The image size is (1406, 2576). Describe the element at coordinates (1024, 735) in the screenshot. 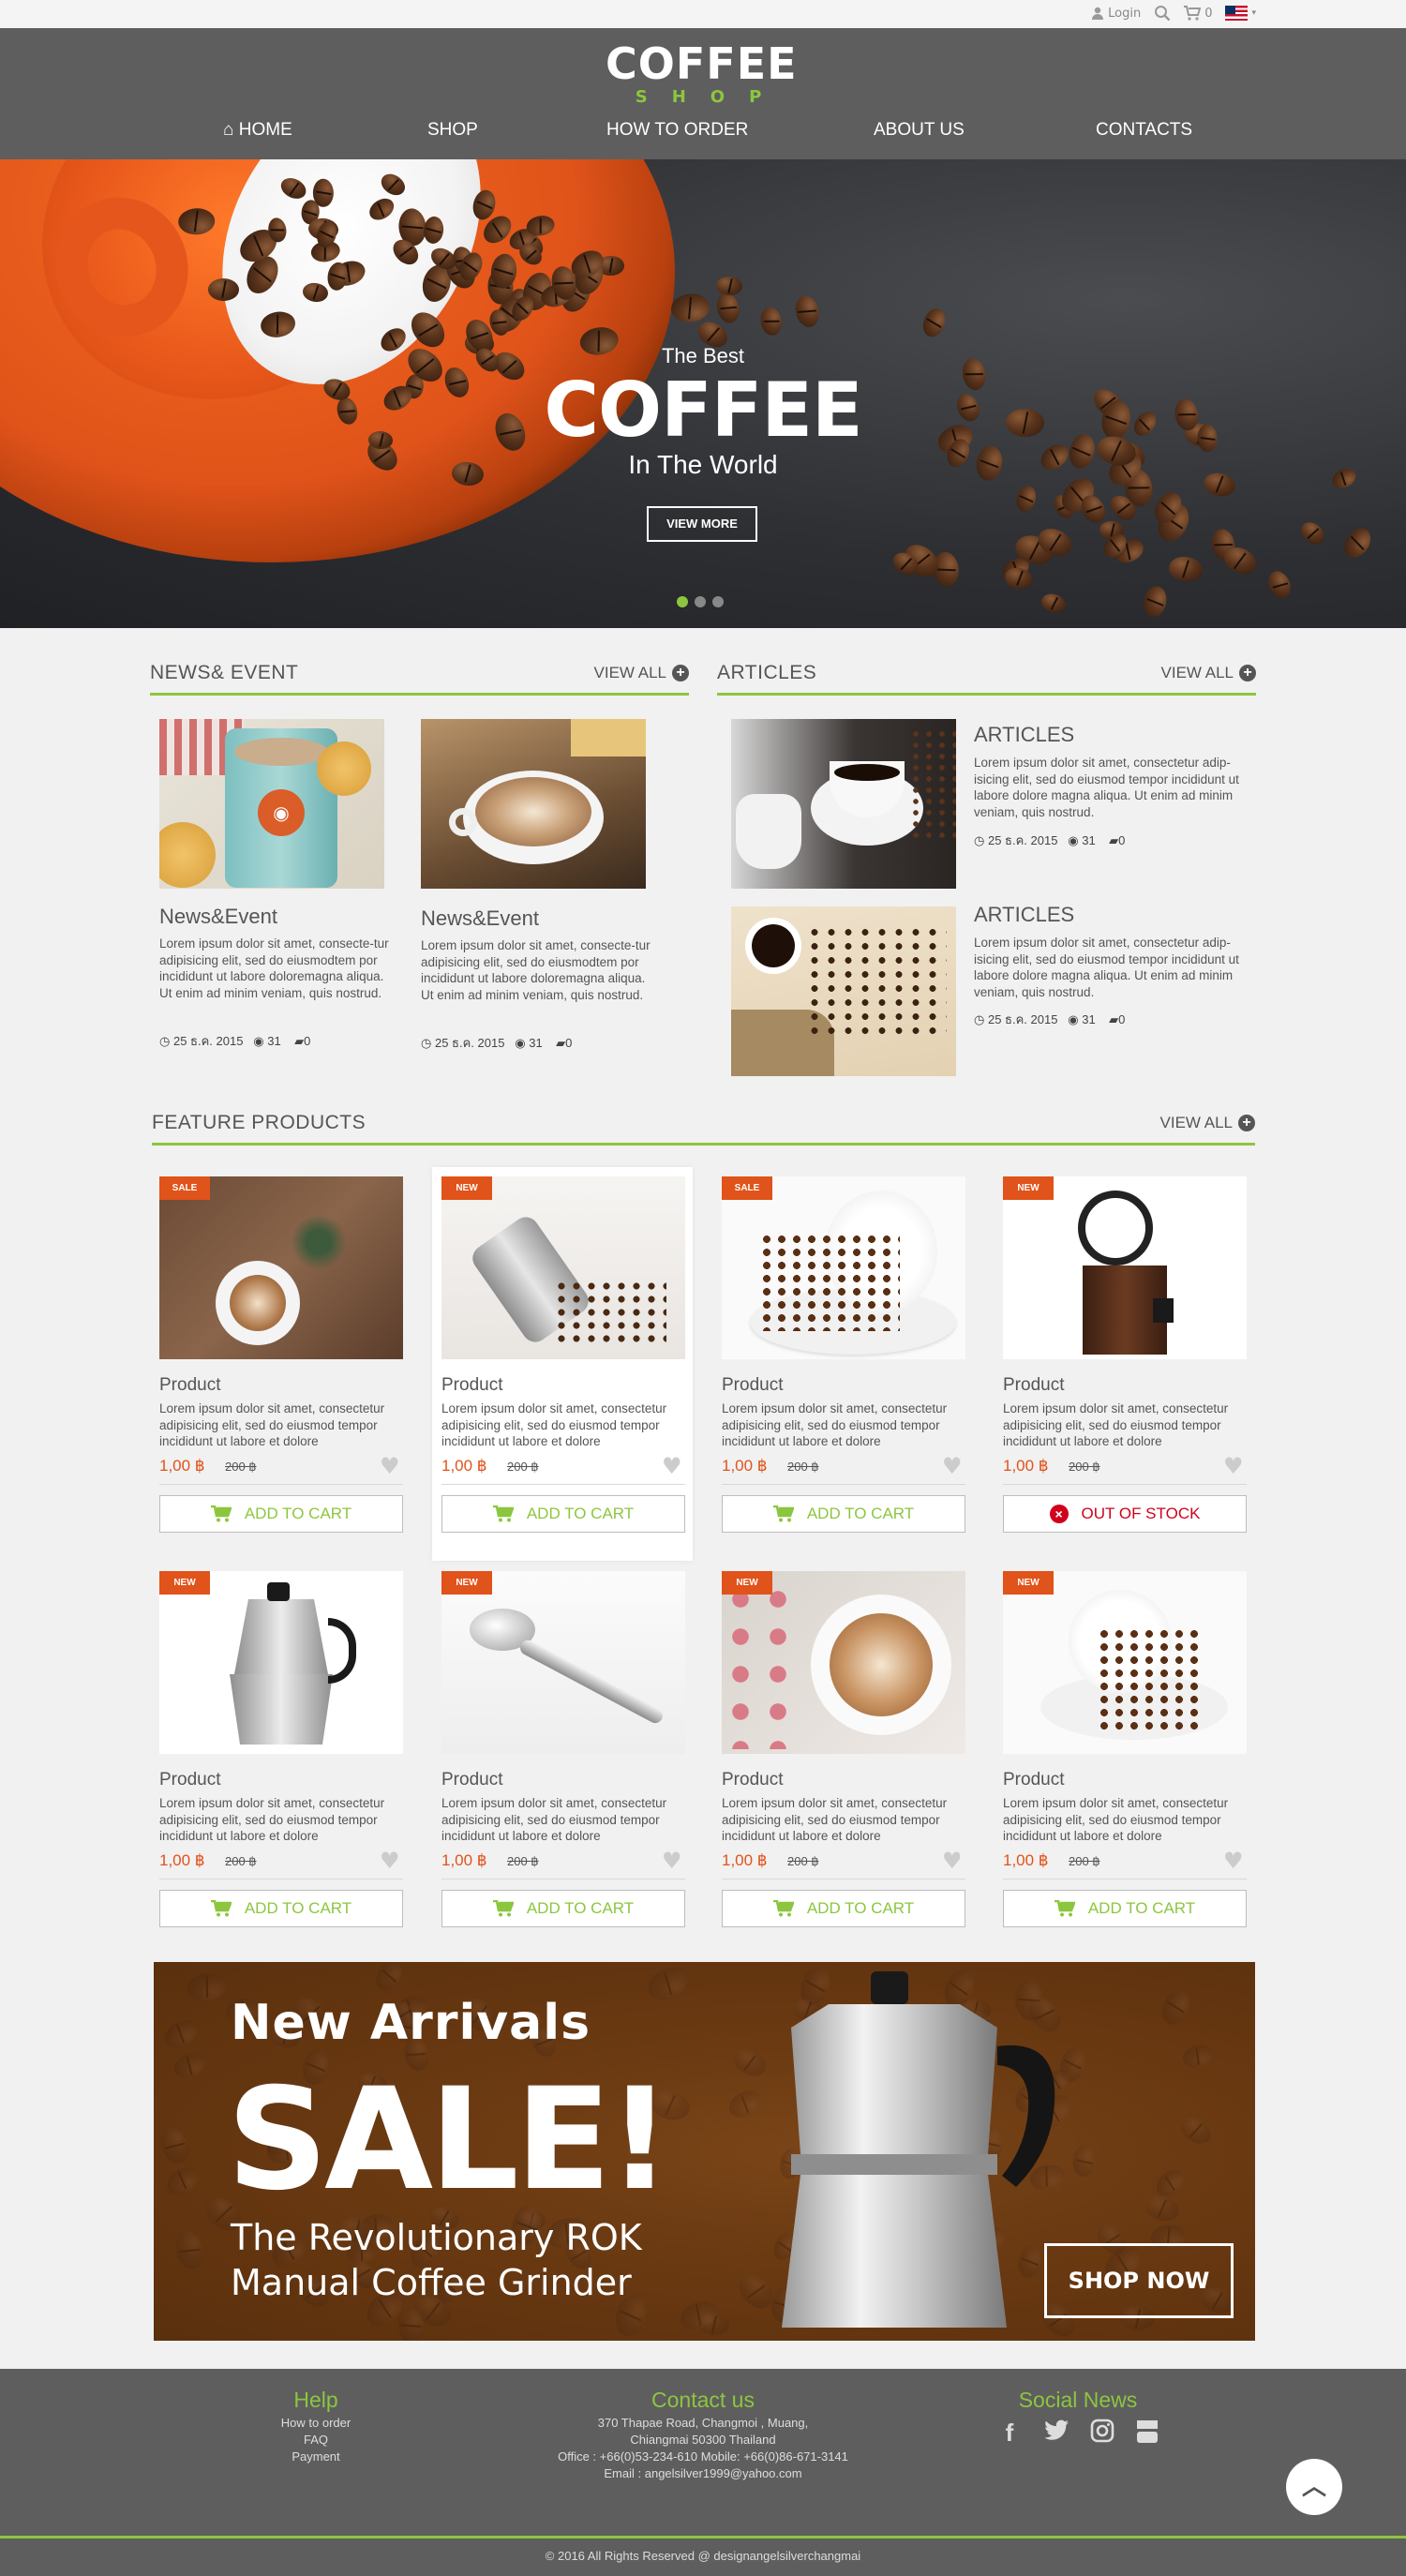

I see `article-title-1: ARTICLES` at that location.